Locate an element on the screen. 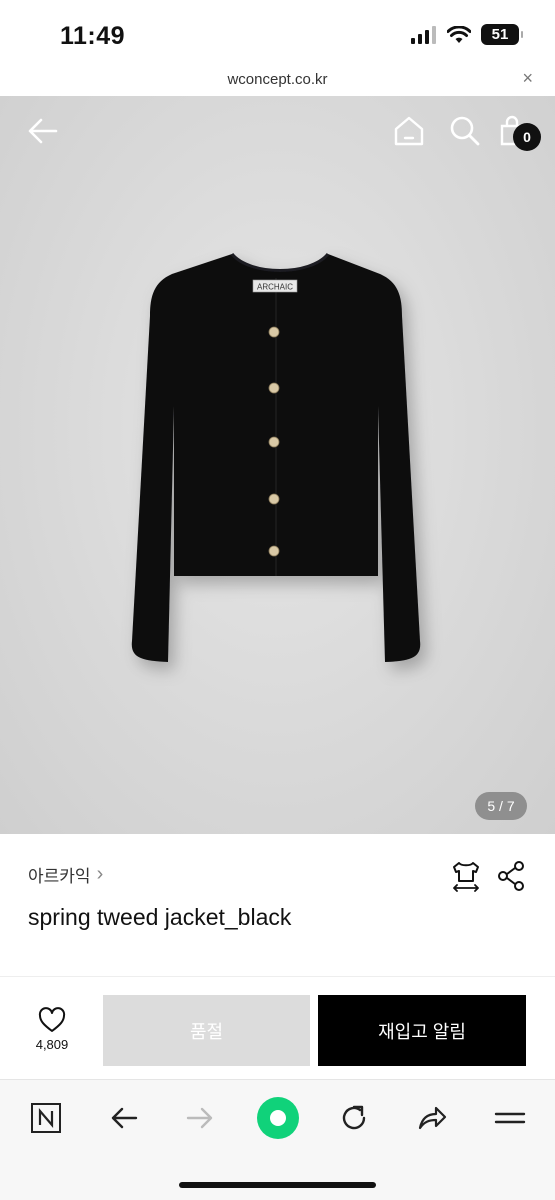  search-icon is located at coordinates (465, 131).